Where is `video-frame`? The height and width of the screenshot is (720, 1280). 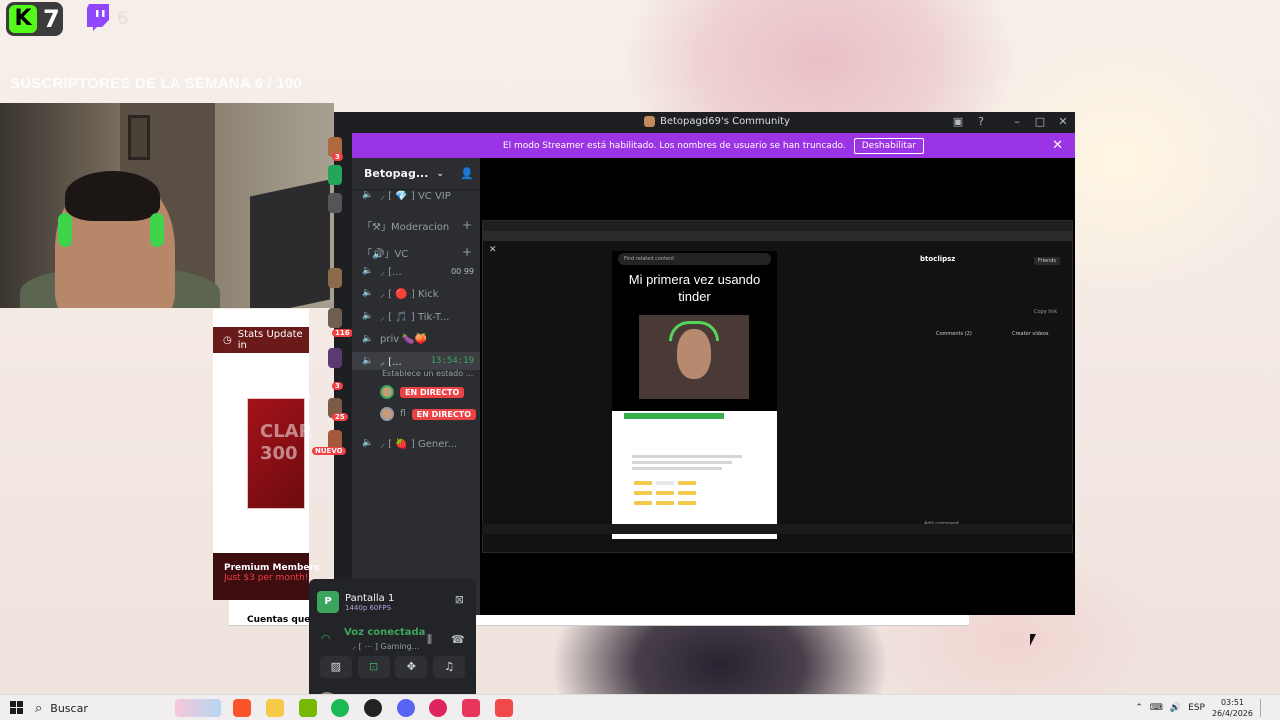 video-frame is located at coordinates (694, 357).